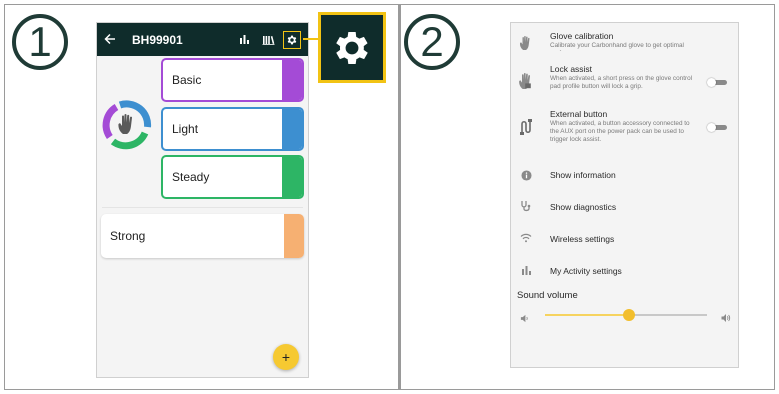 Image resolution: width=779 pixels, height=394 pixels. I want to click on hand-lock-icon, so click(526, 81).